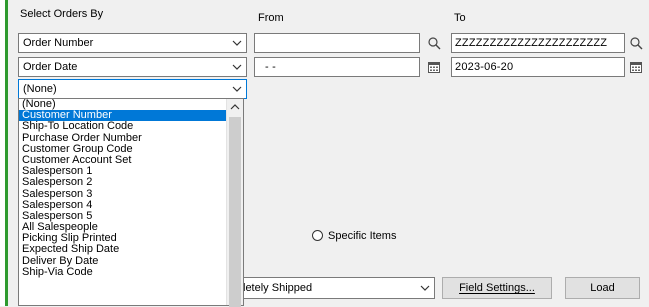 The image size is (649, 307). What do you see at coordinates (271, 18) in the screenshot?
I see `from-label: From` at bounding box center [271, 18].